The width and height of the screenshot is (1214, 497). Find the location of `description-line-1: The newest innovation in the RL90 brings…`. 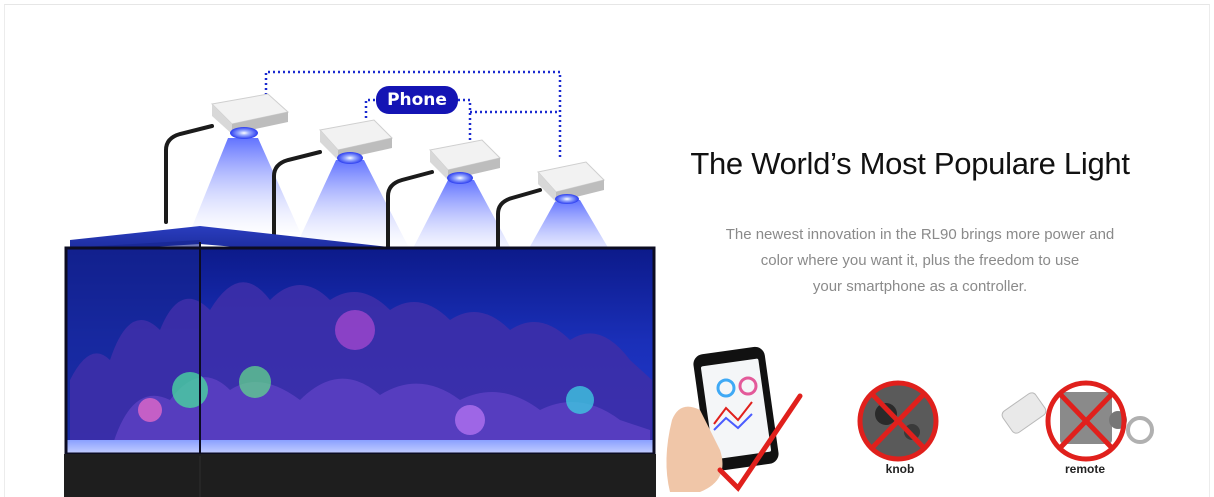

description-line-1: The newest innovation in the RL90 brings… is located at coordinates (920, 234).